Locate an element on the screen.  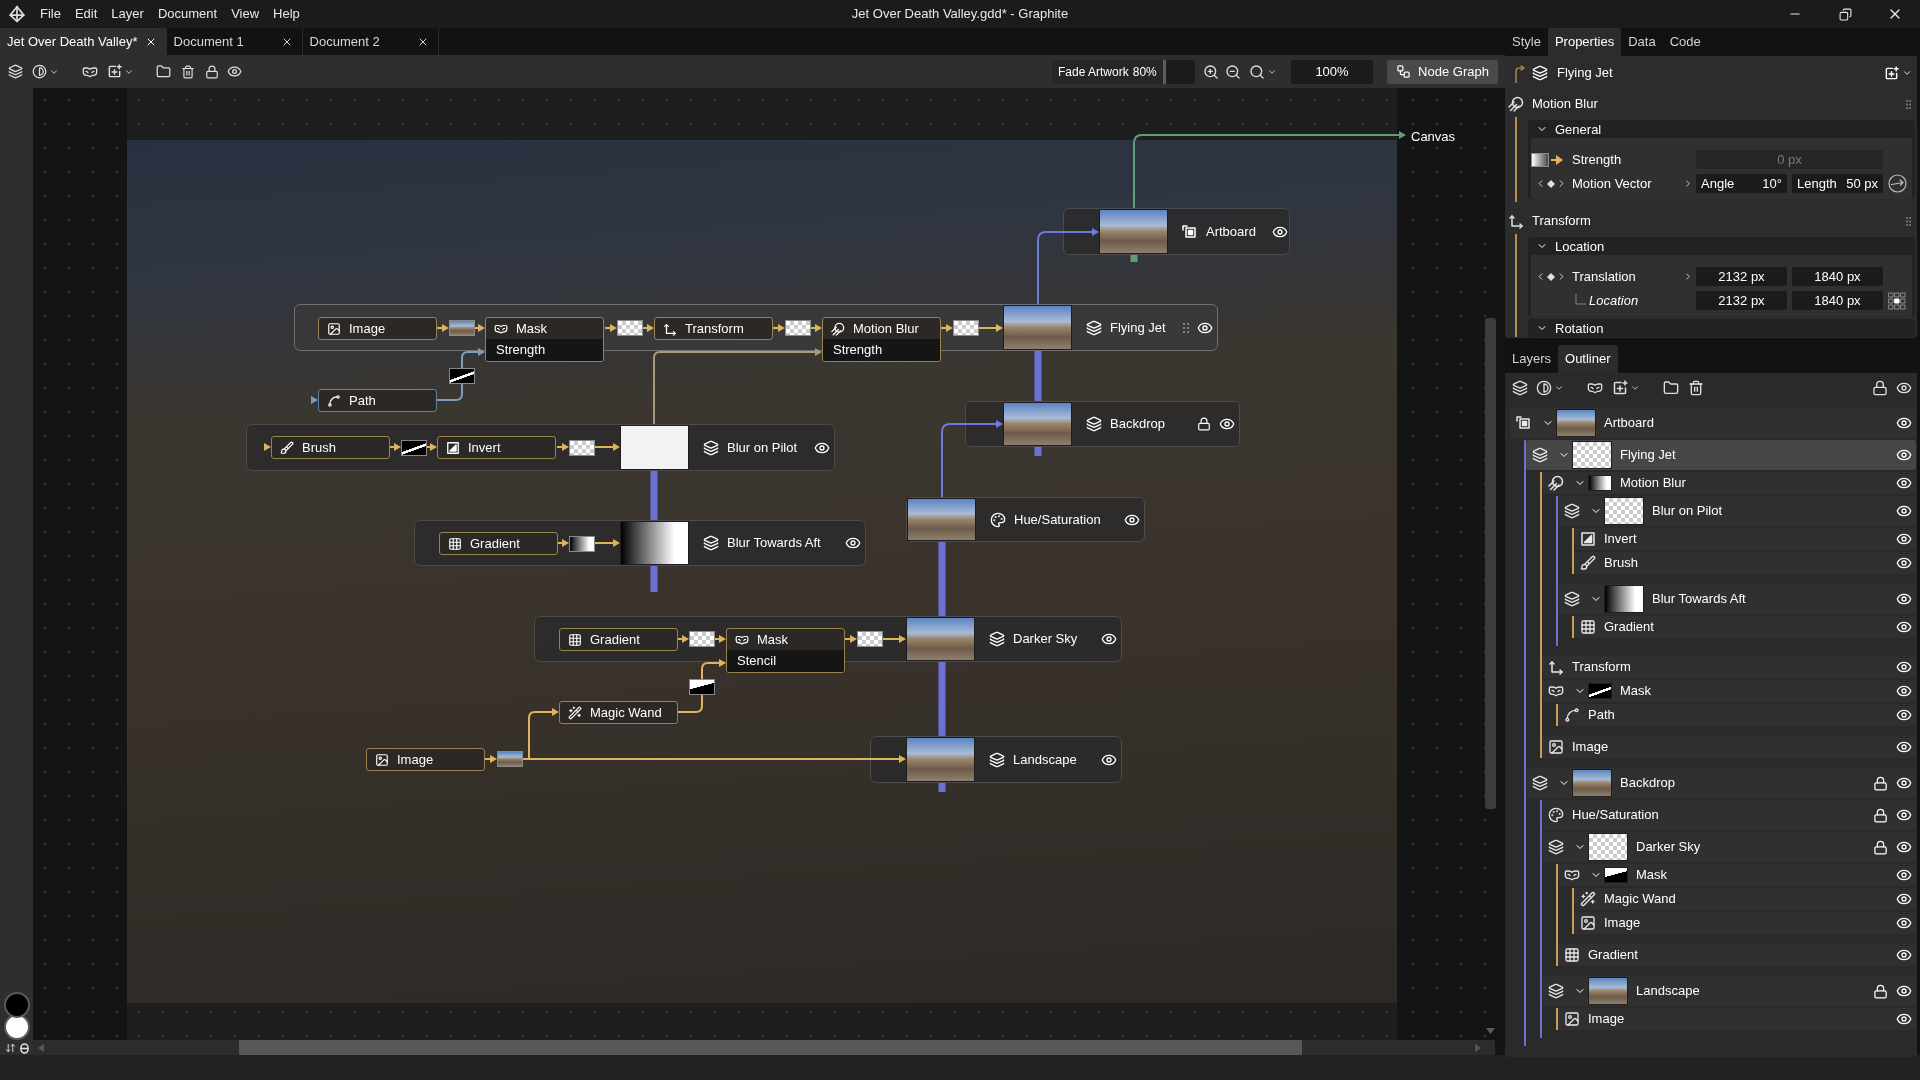
scroll-down-icon is located at coordinates (1490, 1031).